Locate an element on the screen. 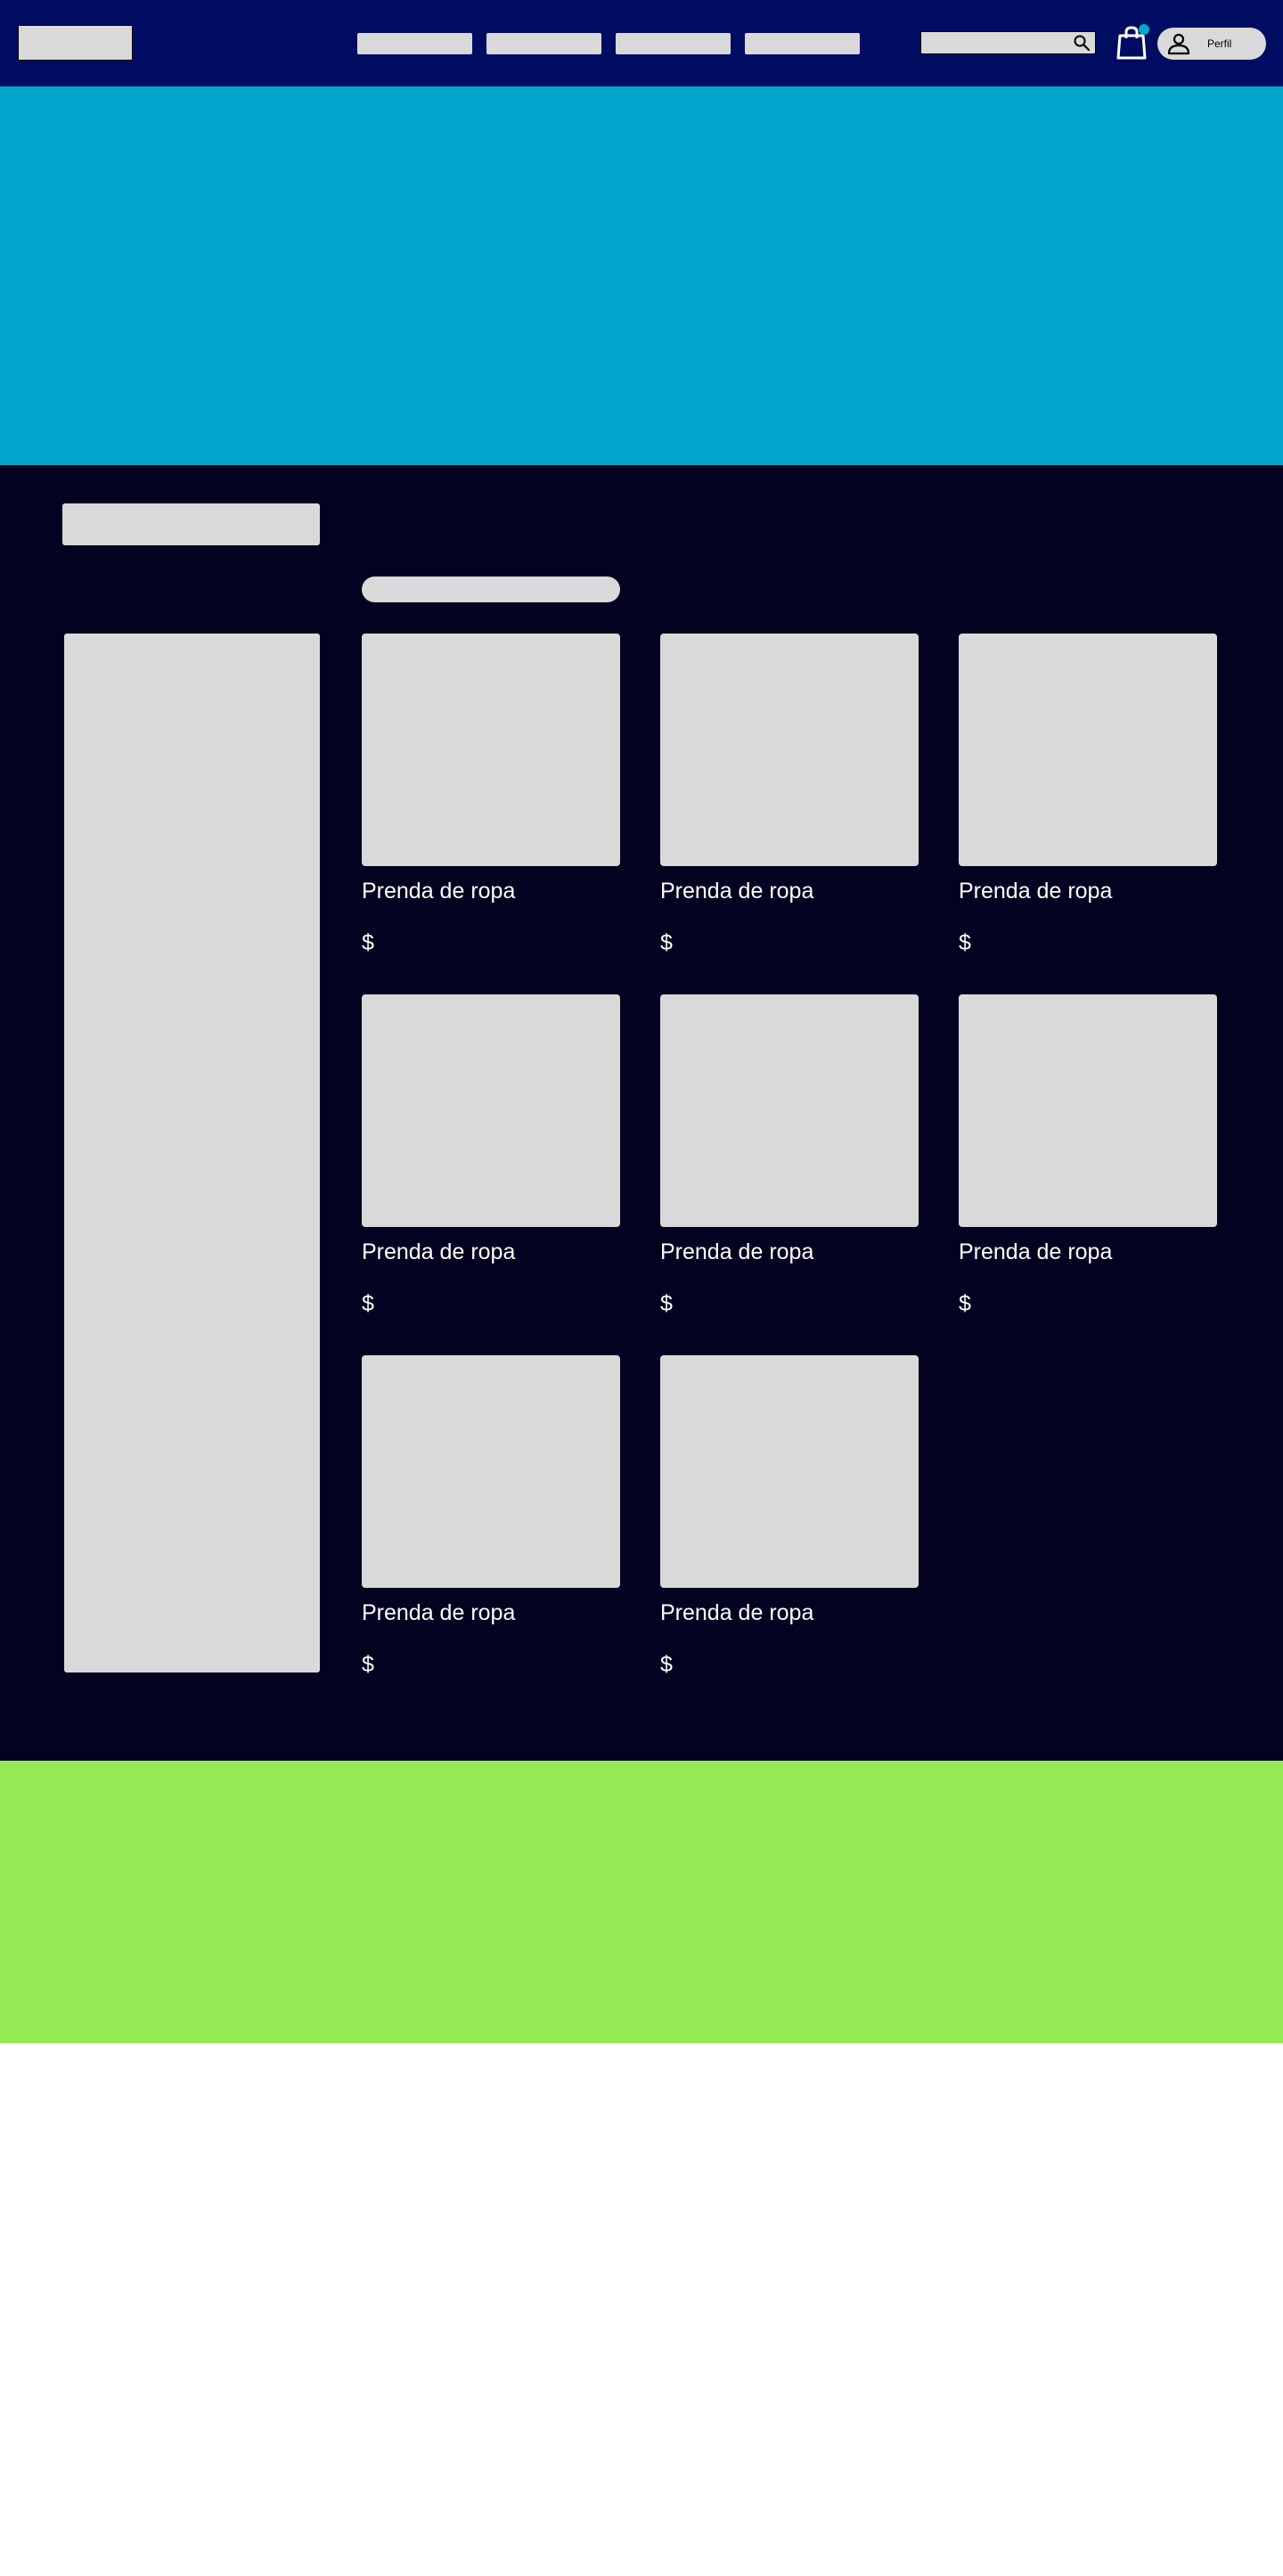 Image resolution: width=1283 pixels, height=2576 pixels. top-navigation-bar: Perfil is located at coordinates (641, 43).